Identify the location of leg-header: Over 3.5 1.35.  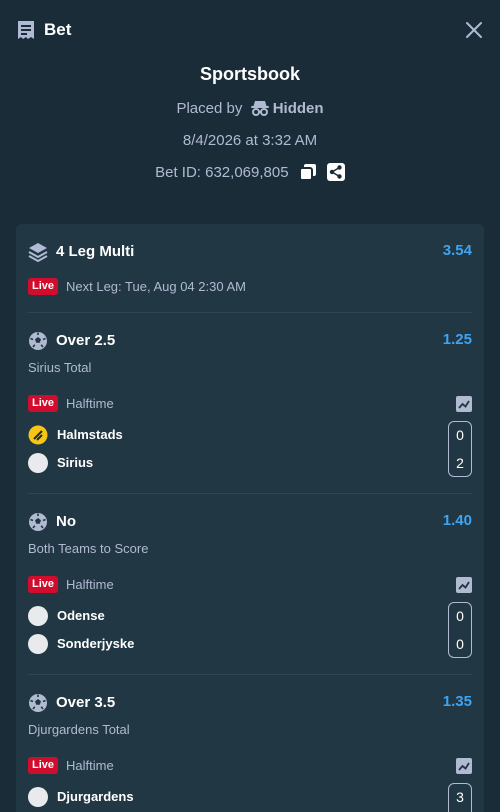
(250, 704).